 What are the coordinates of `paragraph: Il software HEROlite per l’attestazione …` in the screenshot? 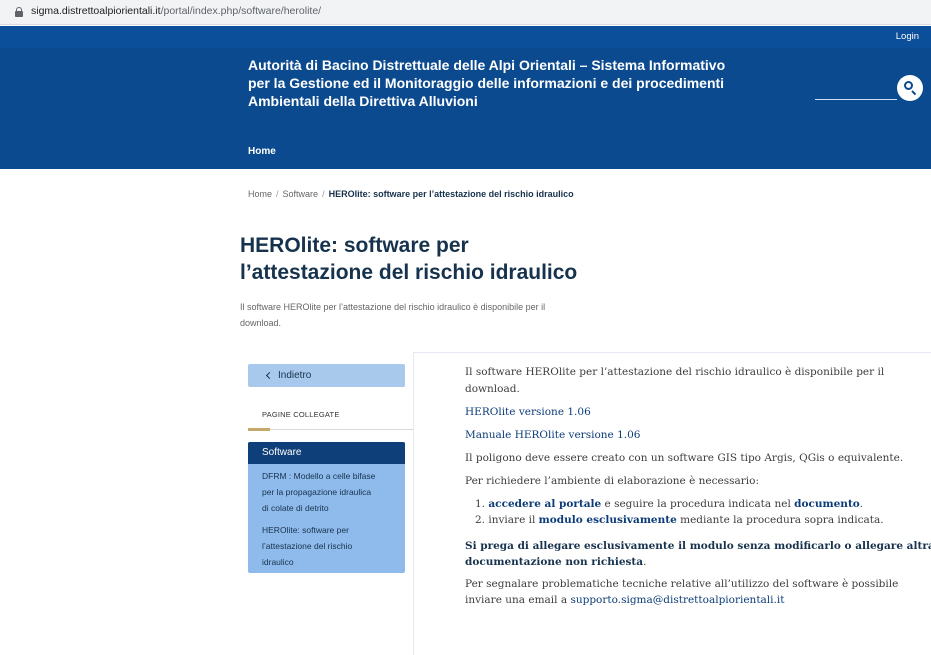 It's located at (675, 372).